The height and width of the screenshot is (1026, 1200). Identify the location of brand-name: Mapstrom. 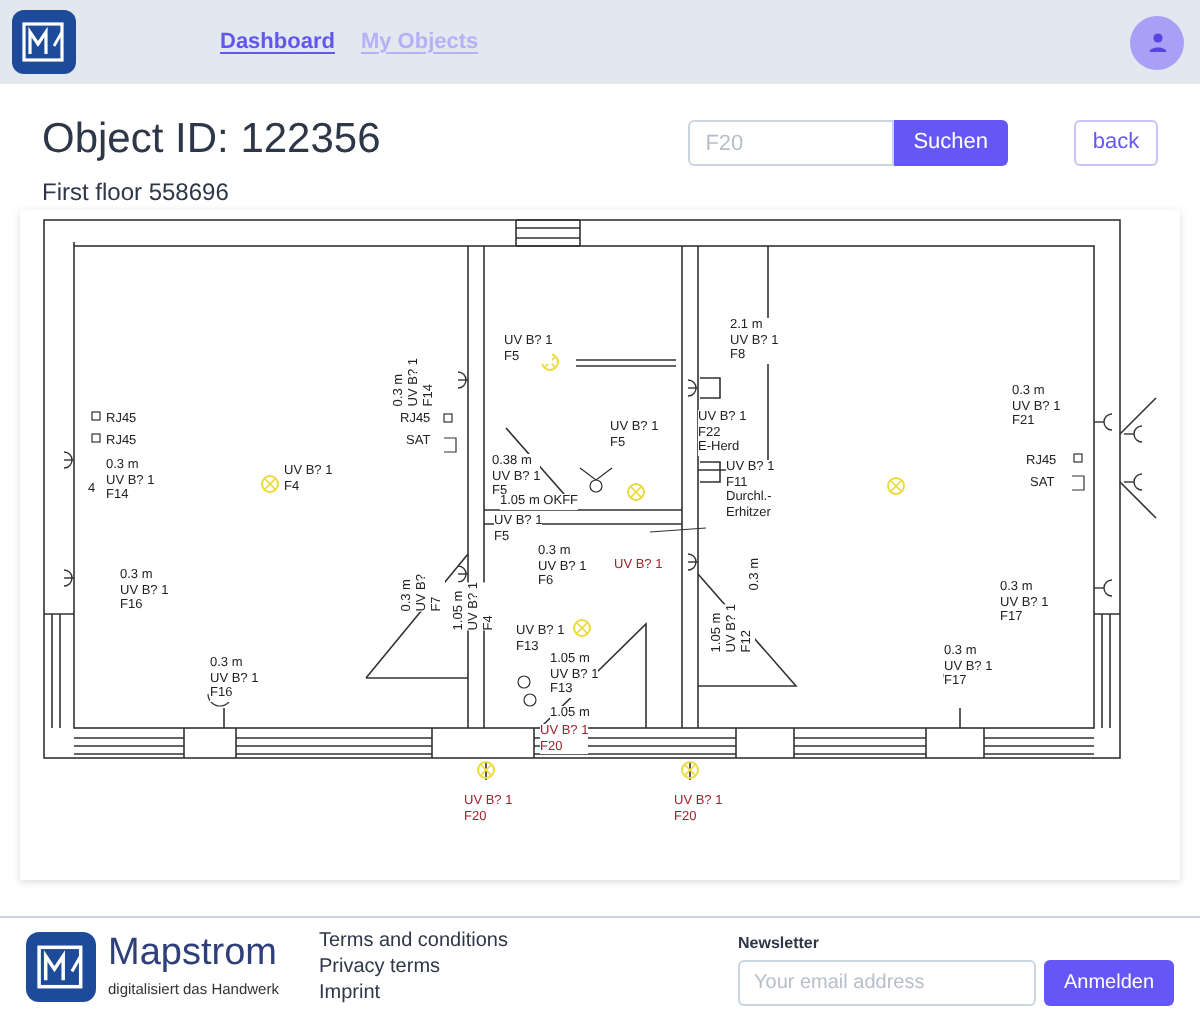
(193, 954).